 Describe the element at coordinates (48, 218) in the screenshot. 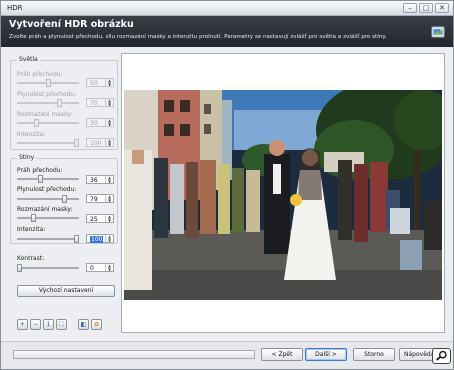

I see `shadows-blur-slider` at that location.